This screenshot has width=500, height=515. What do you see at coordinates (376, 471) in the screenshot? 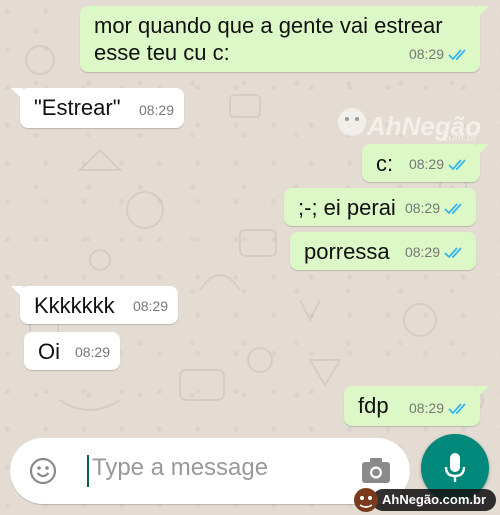
I see `camera-icon` at bounding box center [376, 471].